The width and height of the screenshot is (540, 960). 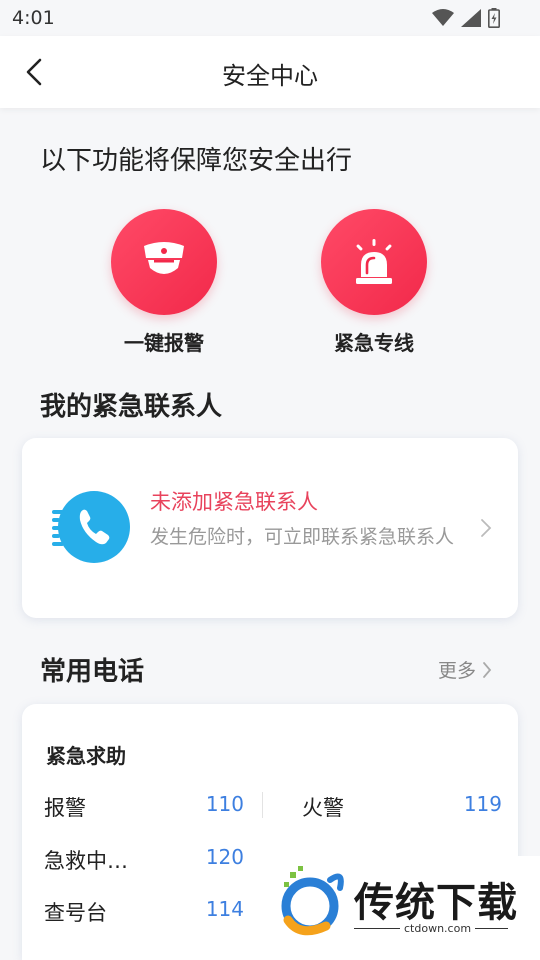 I want to click on phone-entry-number: 110, so click(x=224, y=804).